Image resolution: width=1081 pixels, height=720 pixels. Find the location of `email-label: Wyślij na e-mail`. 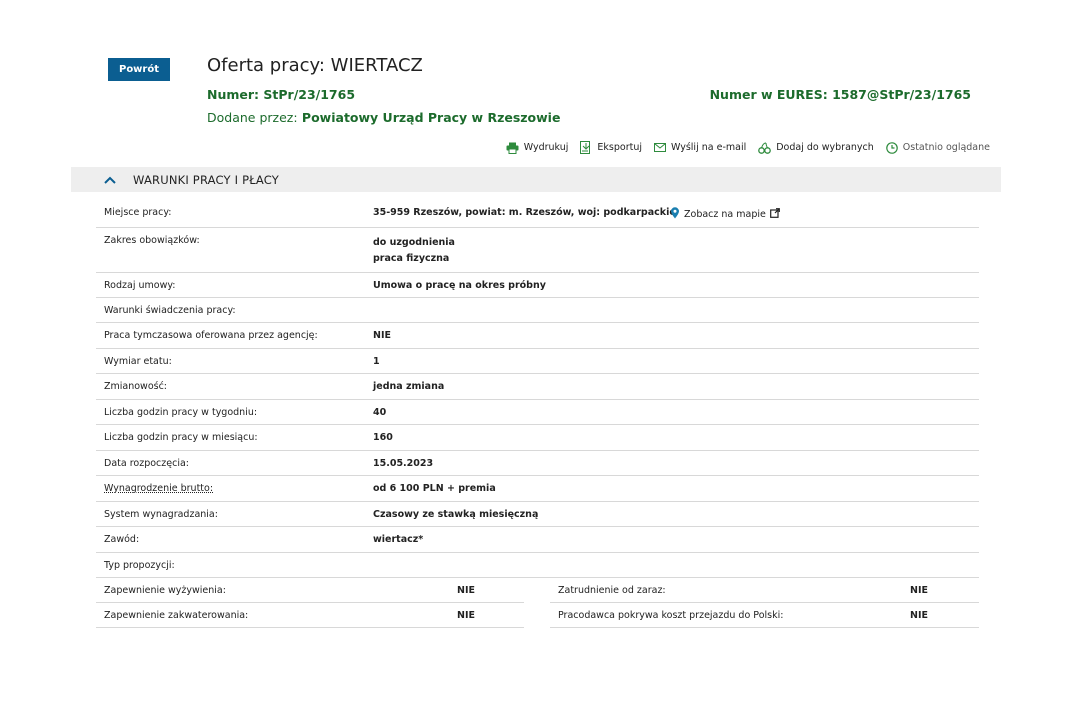

email-label: Wyślij na e-mail is located at coordinates (709, 147).